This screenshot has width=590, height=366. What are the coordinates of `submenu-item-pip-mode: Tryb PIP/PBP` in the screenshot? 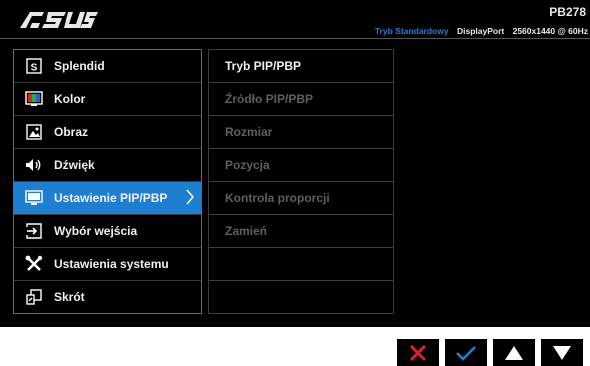 It's located at (301, 66).